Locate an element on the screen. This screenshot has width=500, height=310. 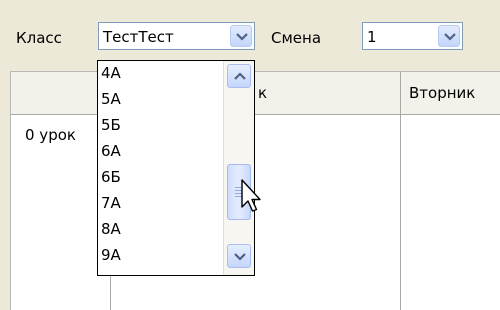
row-header-lesson-0: 0 урок is located at coordinates (50, 135).